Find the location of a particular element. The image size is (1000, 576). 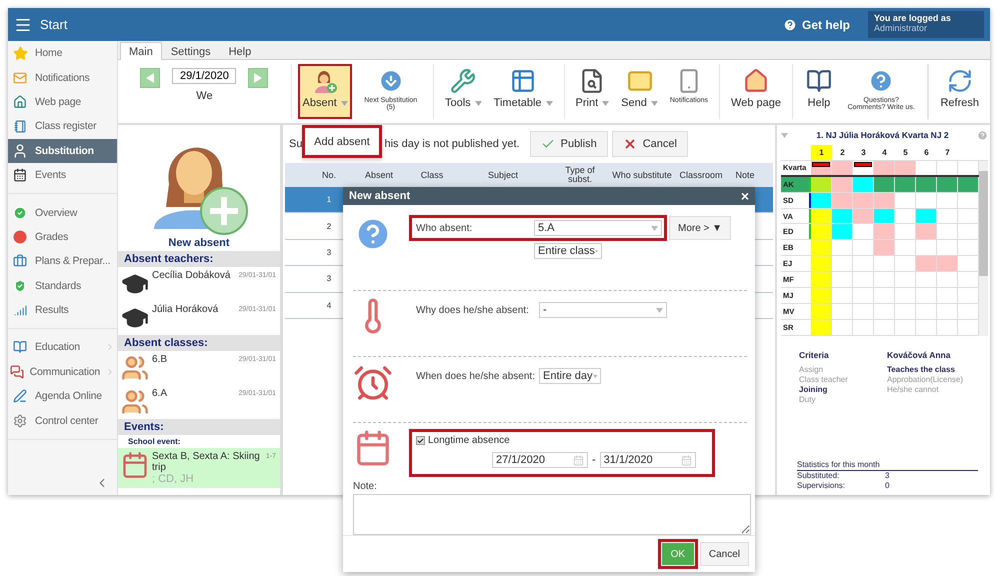

check-icon is located at coordinates (20, 213).